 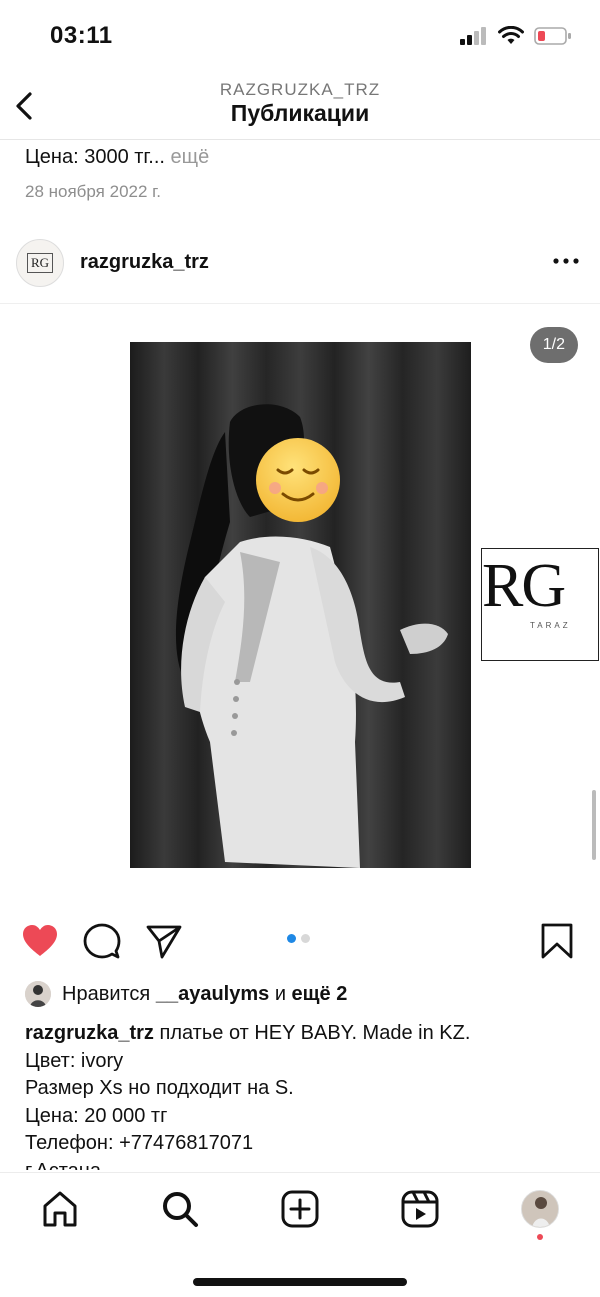 What do you see at coordinates (106, 993) in the screenshot?
I see `likes-prefix: Нравится` at bounding box center [106, 993].